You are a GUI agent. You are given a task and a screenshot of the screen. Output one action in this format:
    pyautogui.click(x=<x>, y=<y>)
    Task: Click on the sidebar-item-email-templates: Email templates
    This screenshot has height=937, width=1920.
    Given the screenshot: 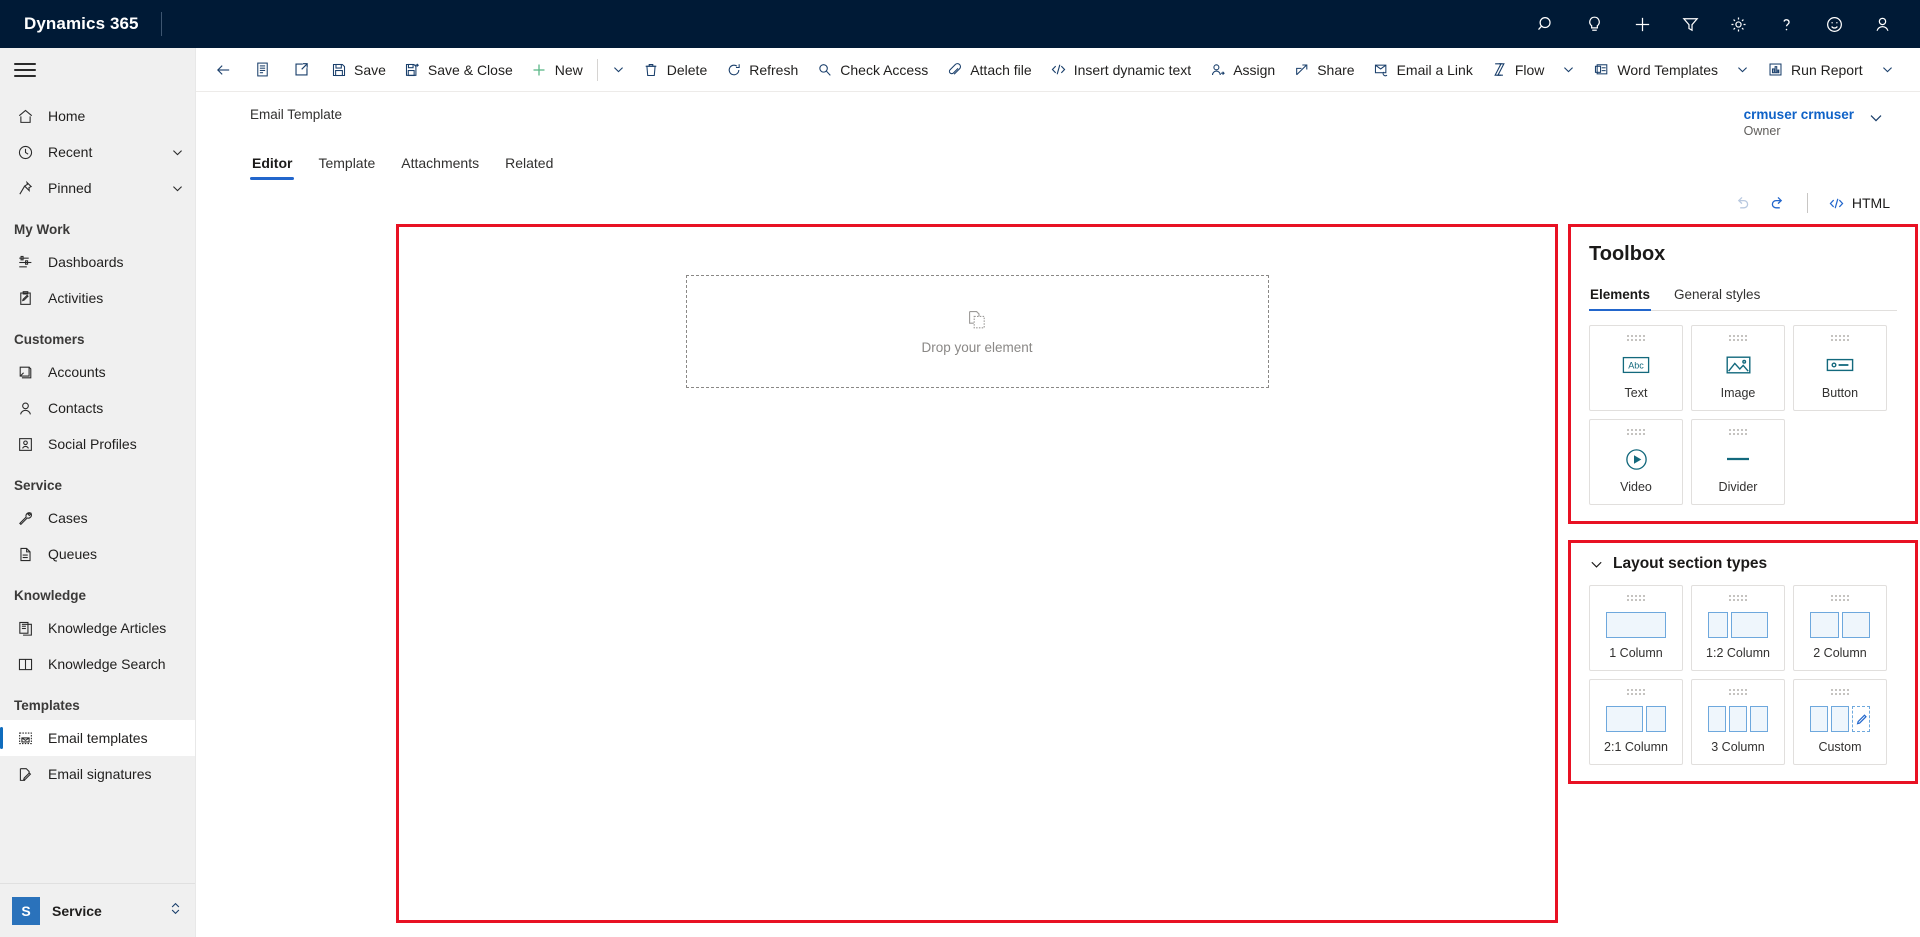 What is the action you would take?
    pyautogui.click(x=97, y=738)
    